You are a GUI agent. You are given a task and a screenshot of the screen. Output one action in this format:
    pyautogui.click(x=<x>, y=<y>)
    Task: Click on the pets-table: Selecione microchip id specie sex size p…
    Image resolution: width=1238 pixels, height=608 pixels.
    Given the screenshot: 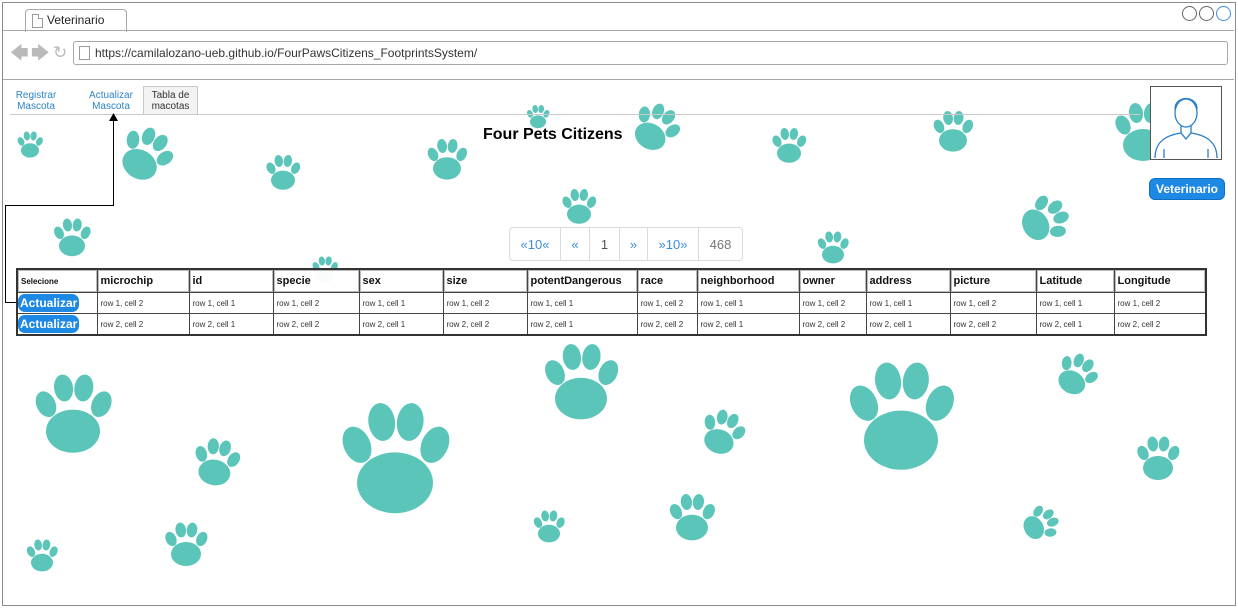 What is the action you would take?
    pyautogui.click(x=611, y=302)
    